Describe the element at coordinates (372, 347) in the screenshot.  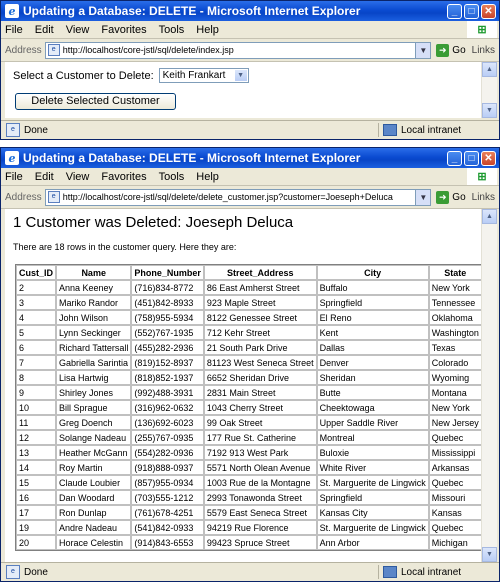
I see `cell-city: Dallas` at that location.